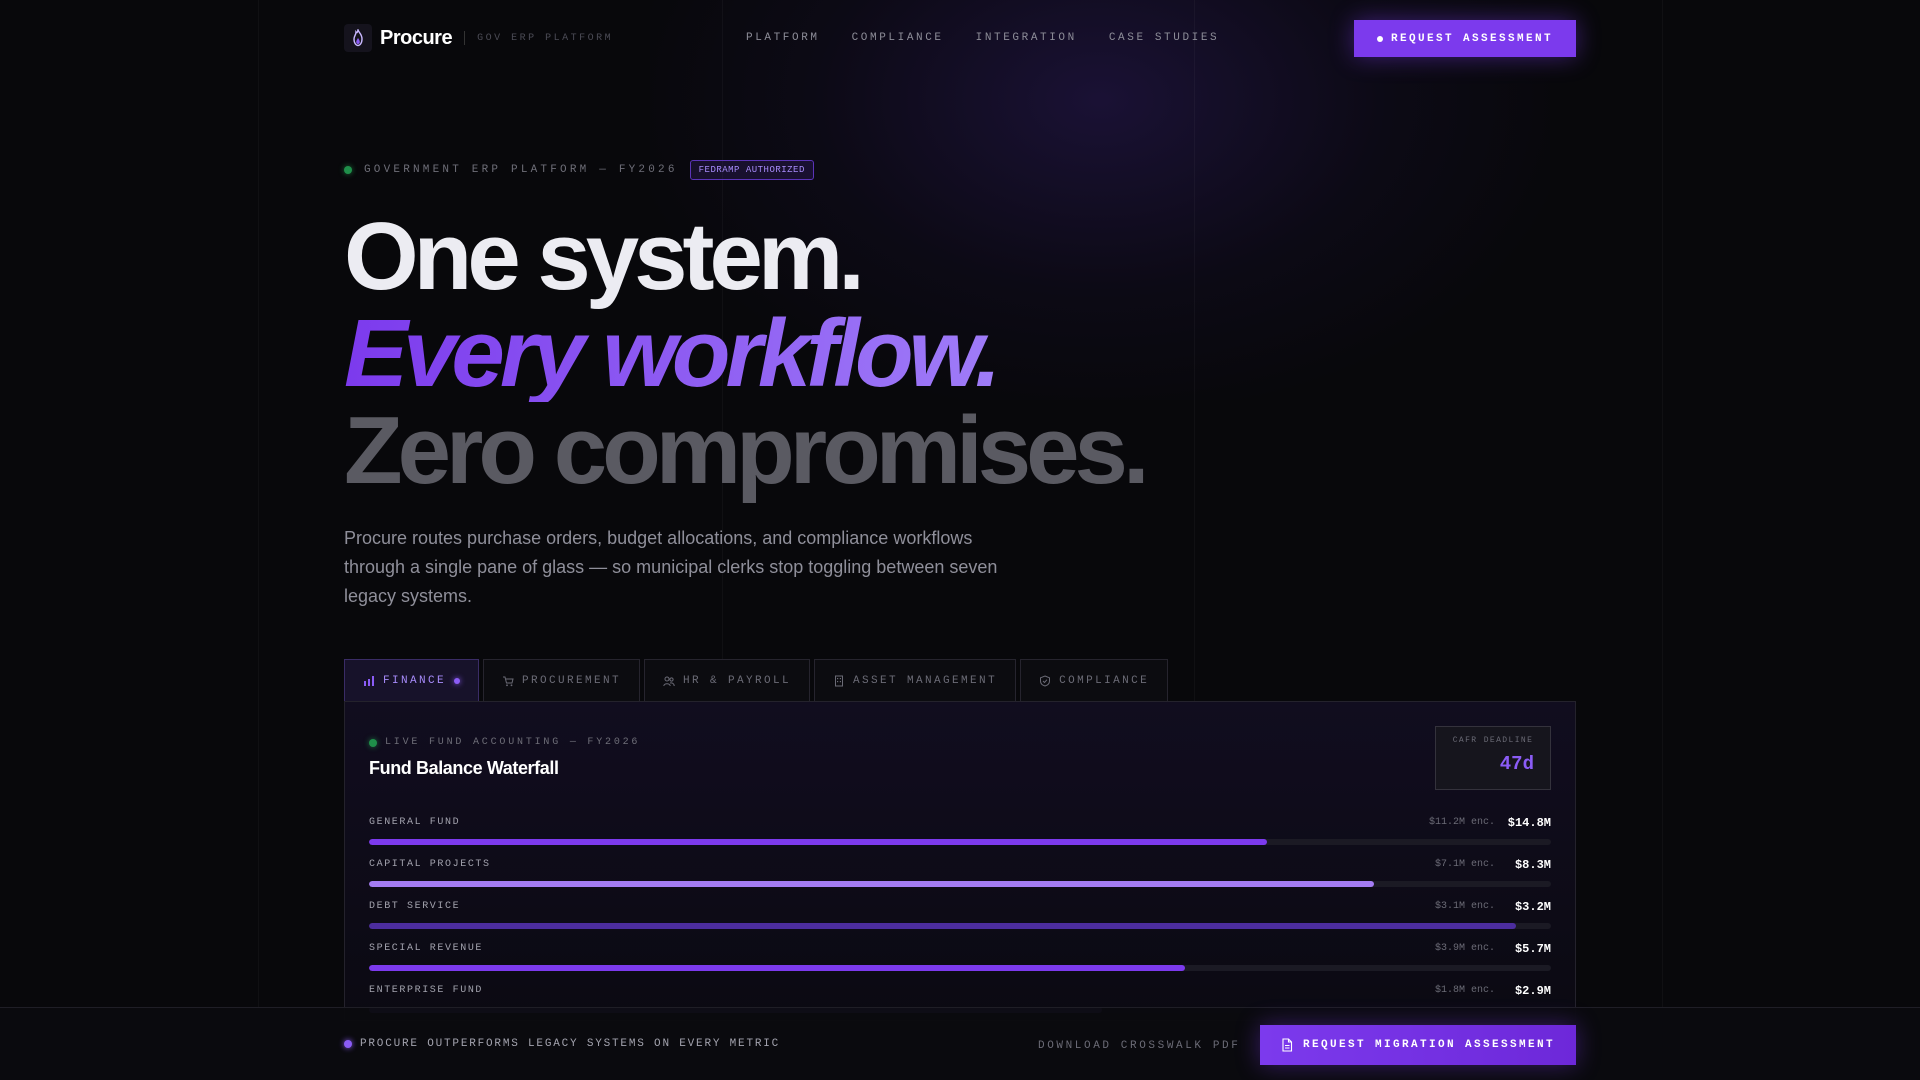 The height and width of the screenshot is (1080, 1920). Describe the element at coordinates (415, 680) in the screenshot. I see `tab-label: FINANCE` at that location.